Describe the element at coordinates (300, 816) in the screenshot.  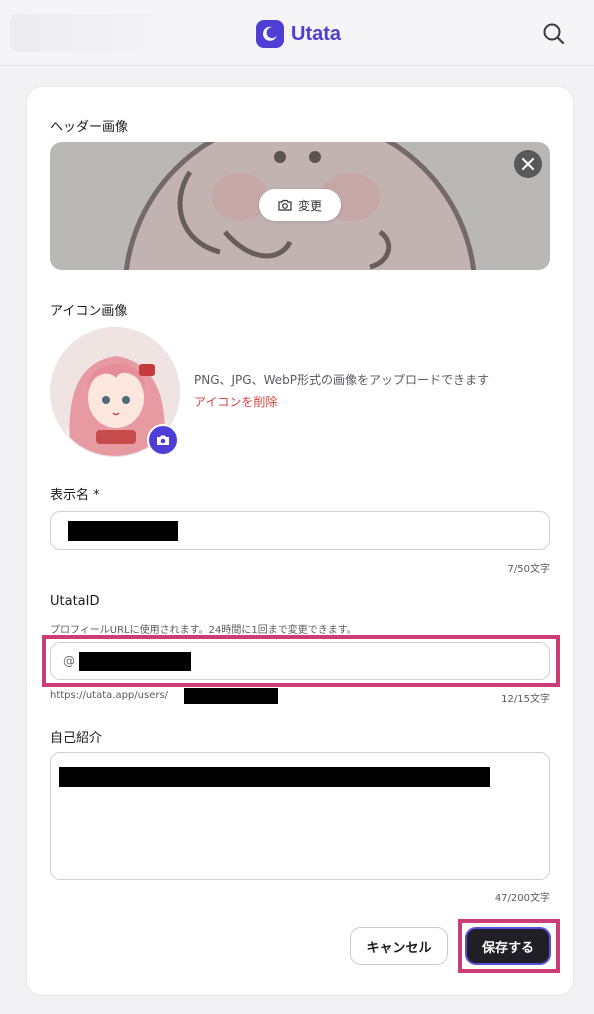
I see `bio-textarea` at that location.